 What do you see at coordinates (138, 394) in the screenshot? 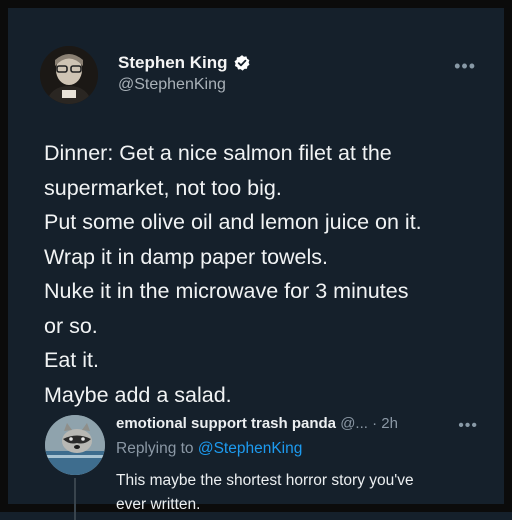
I see `tweet-line: Maybe add a salad.` at bounding box center [138, 394].